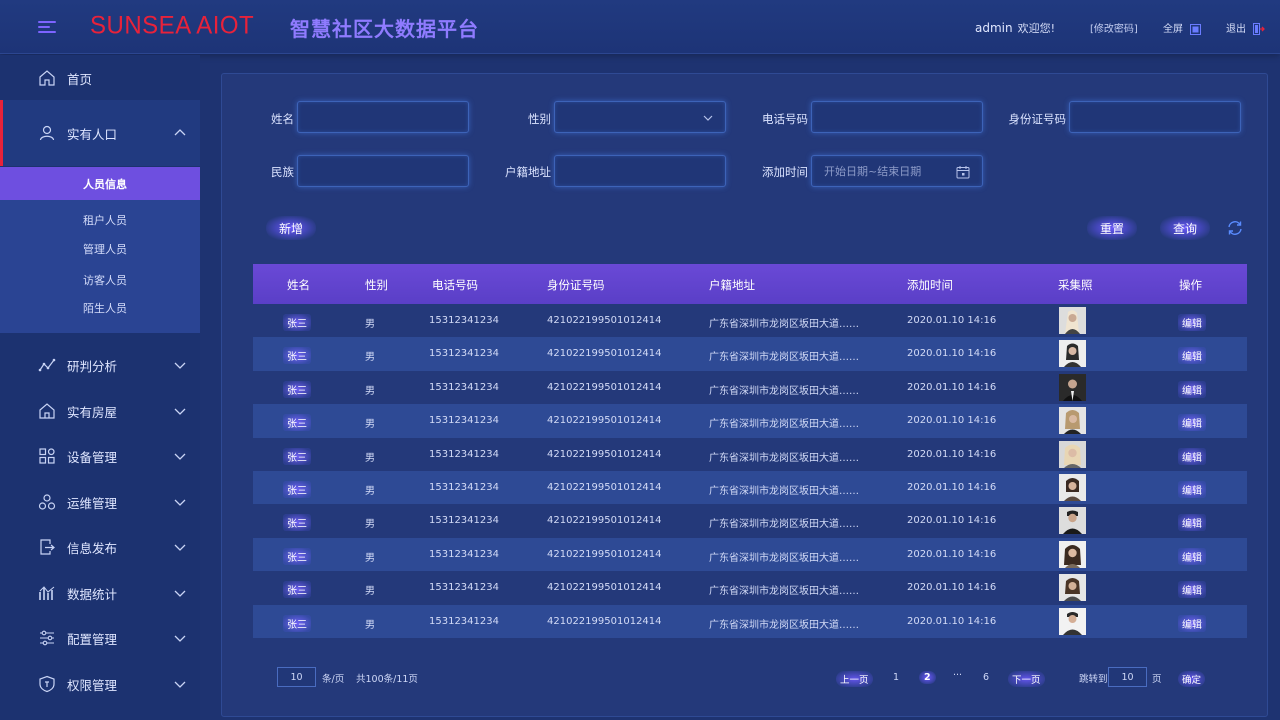  What do you see at coordinates (873, 171) in the screenshot?
I see `date-range-placeholder: 开始日期~结束日期` at bounding box center [873, 171].